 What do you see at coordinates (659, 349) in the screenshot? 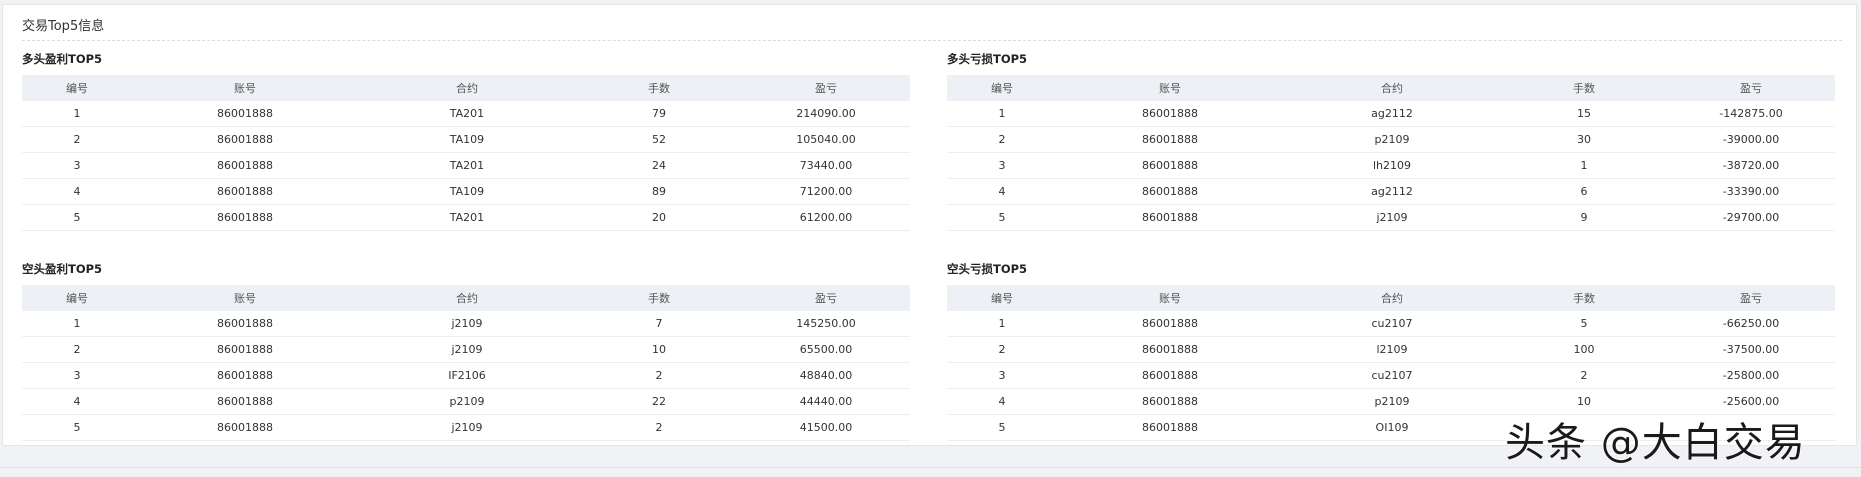
I see `cell-lots: 10` at bounding box center [659, 349].